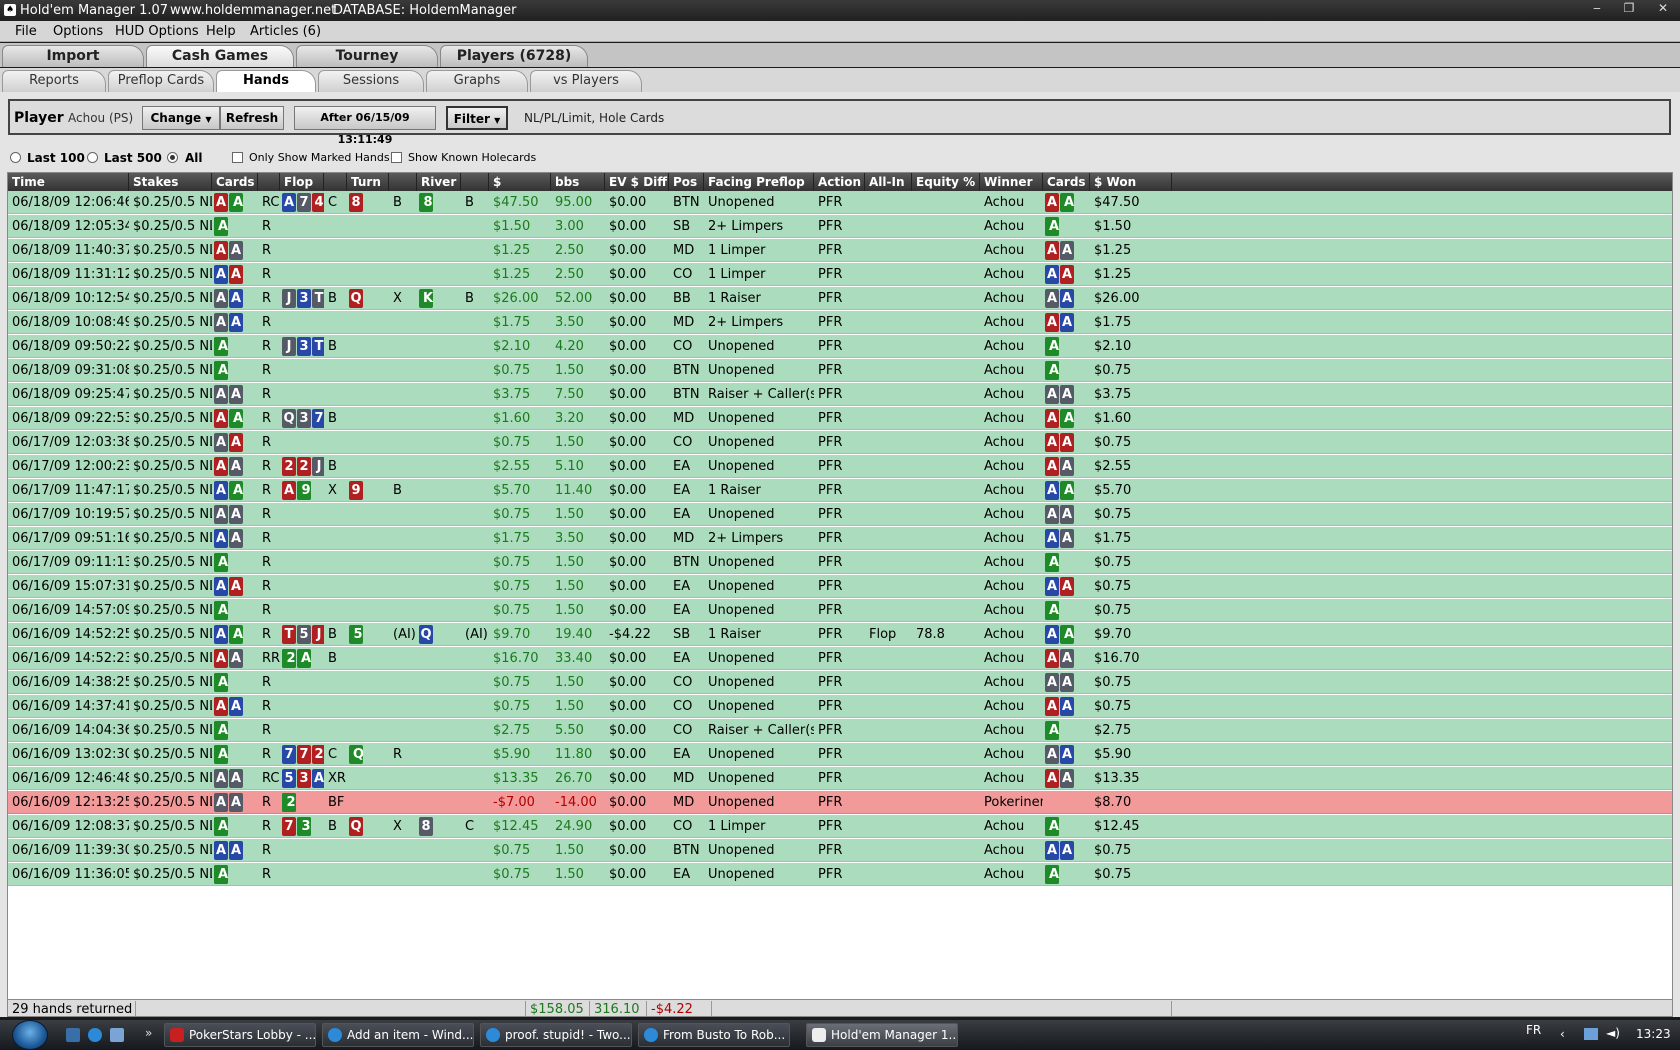  I want to click on network-icon, so click(1591, 1034).